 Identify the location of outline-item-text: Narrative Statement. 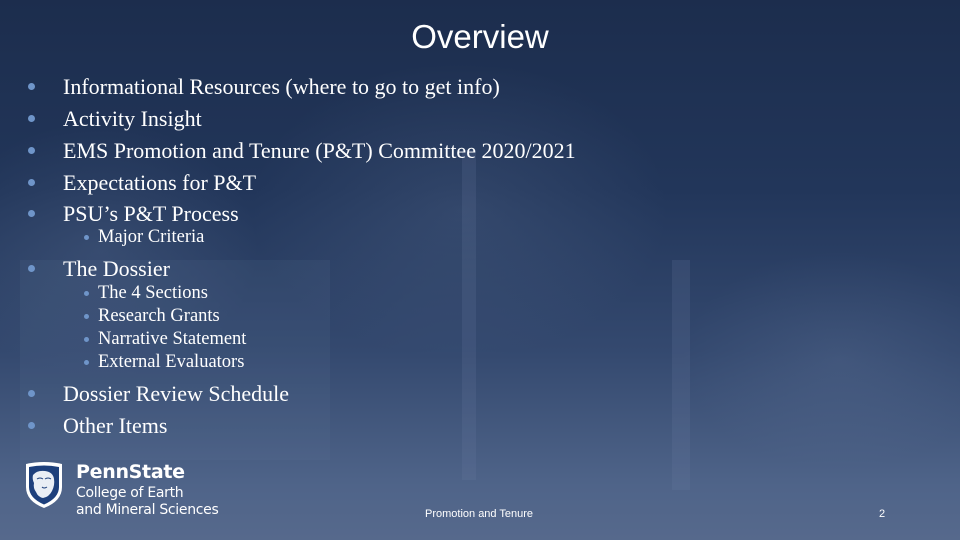
(172, 339).